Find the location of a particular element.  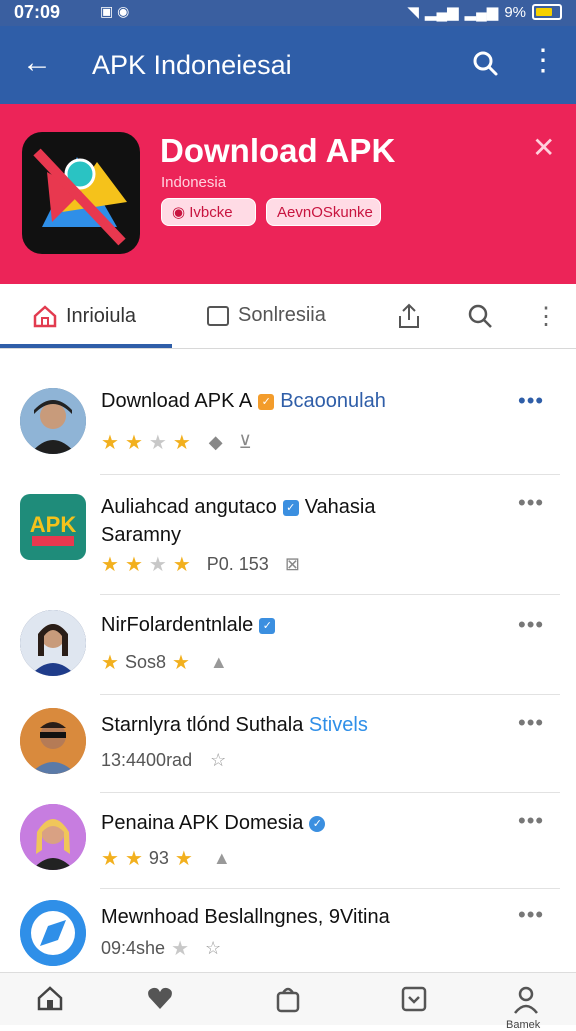

download-icon: ⊻ is located at coordinates (245, 442).